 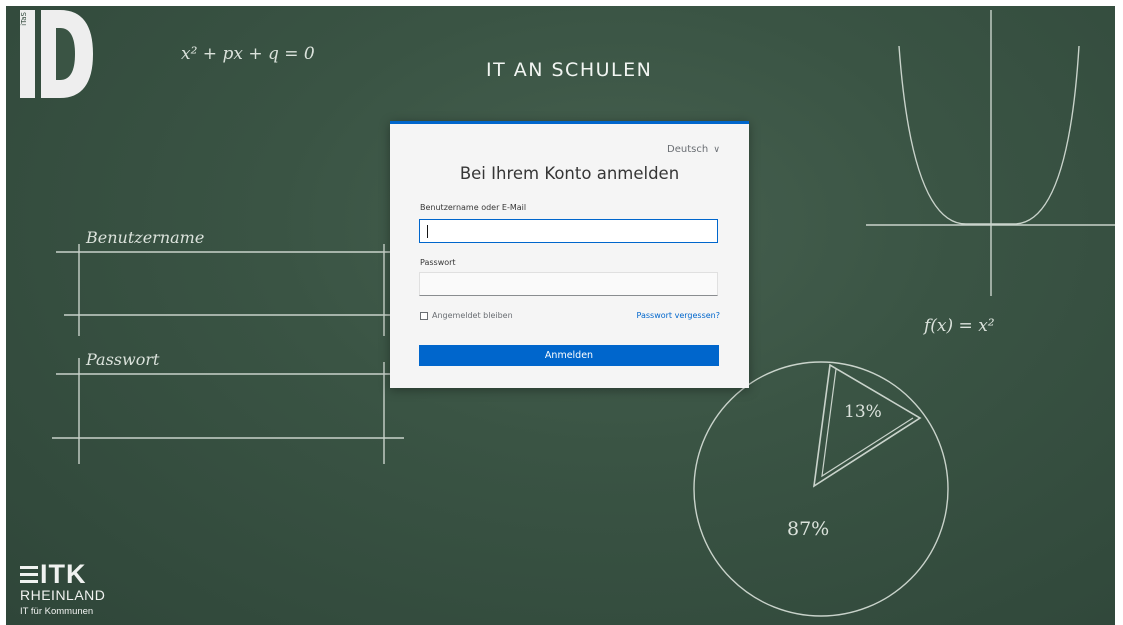 I want to click on itas-prefix: iTaS, so click(x=24, y=19).